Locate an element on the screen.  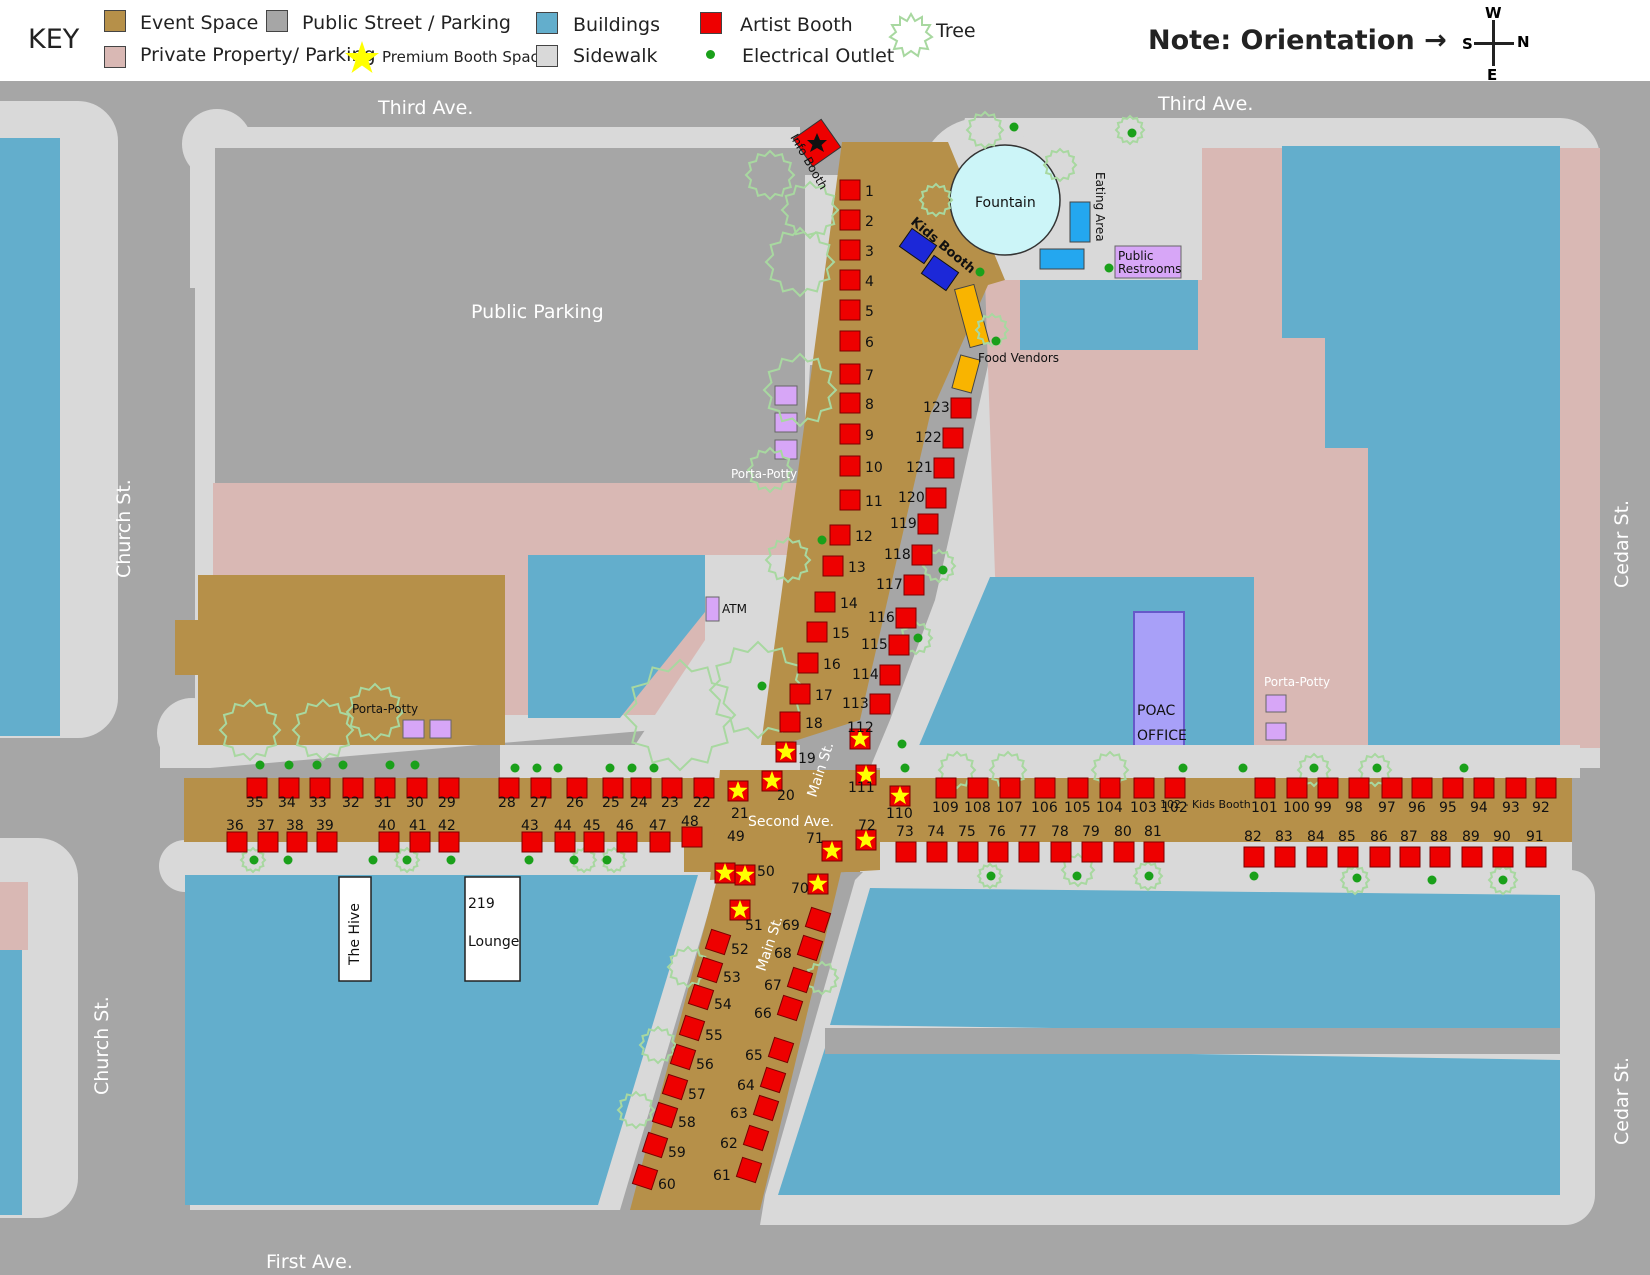
booth-number: 25 is located at coordinates (611, 803).